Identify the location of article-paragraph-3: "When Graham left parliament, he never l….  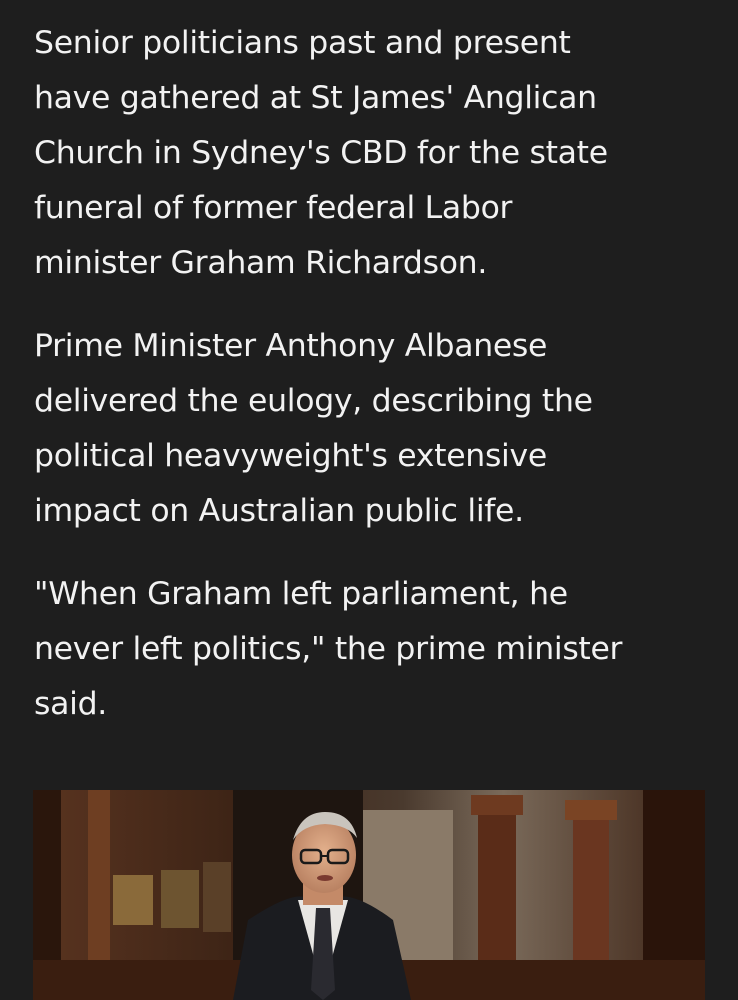
(328, 649).